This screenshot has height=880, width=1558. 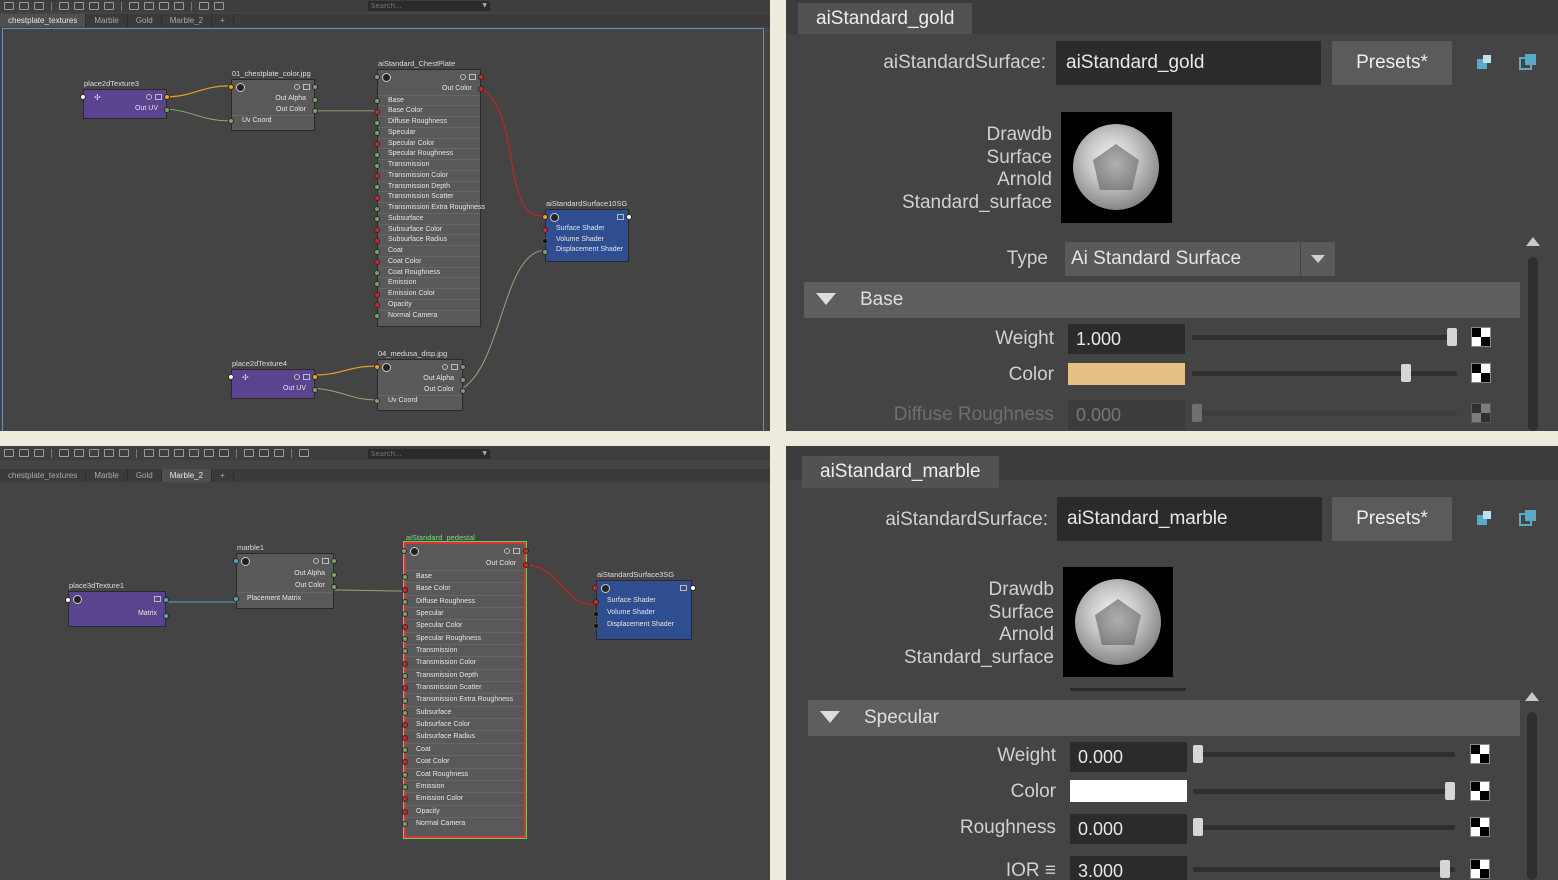 I want to click on weight-slider, so click(x=1324, y=754).